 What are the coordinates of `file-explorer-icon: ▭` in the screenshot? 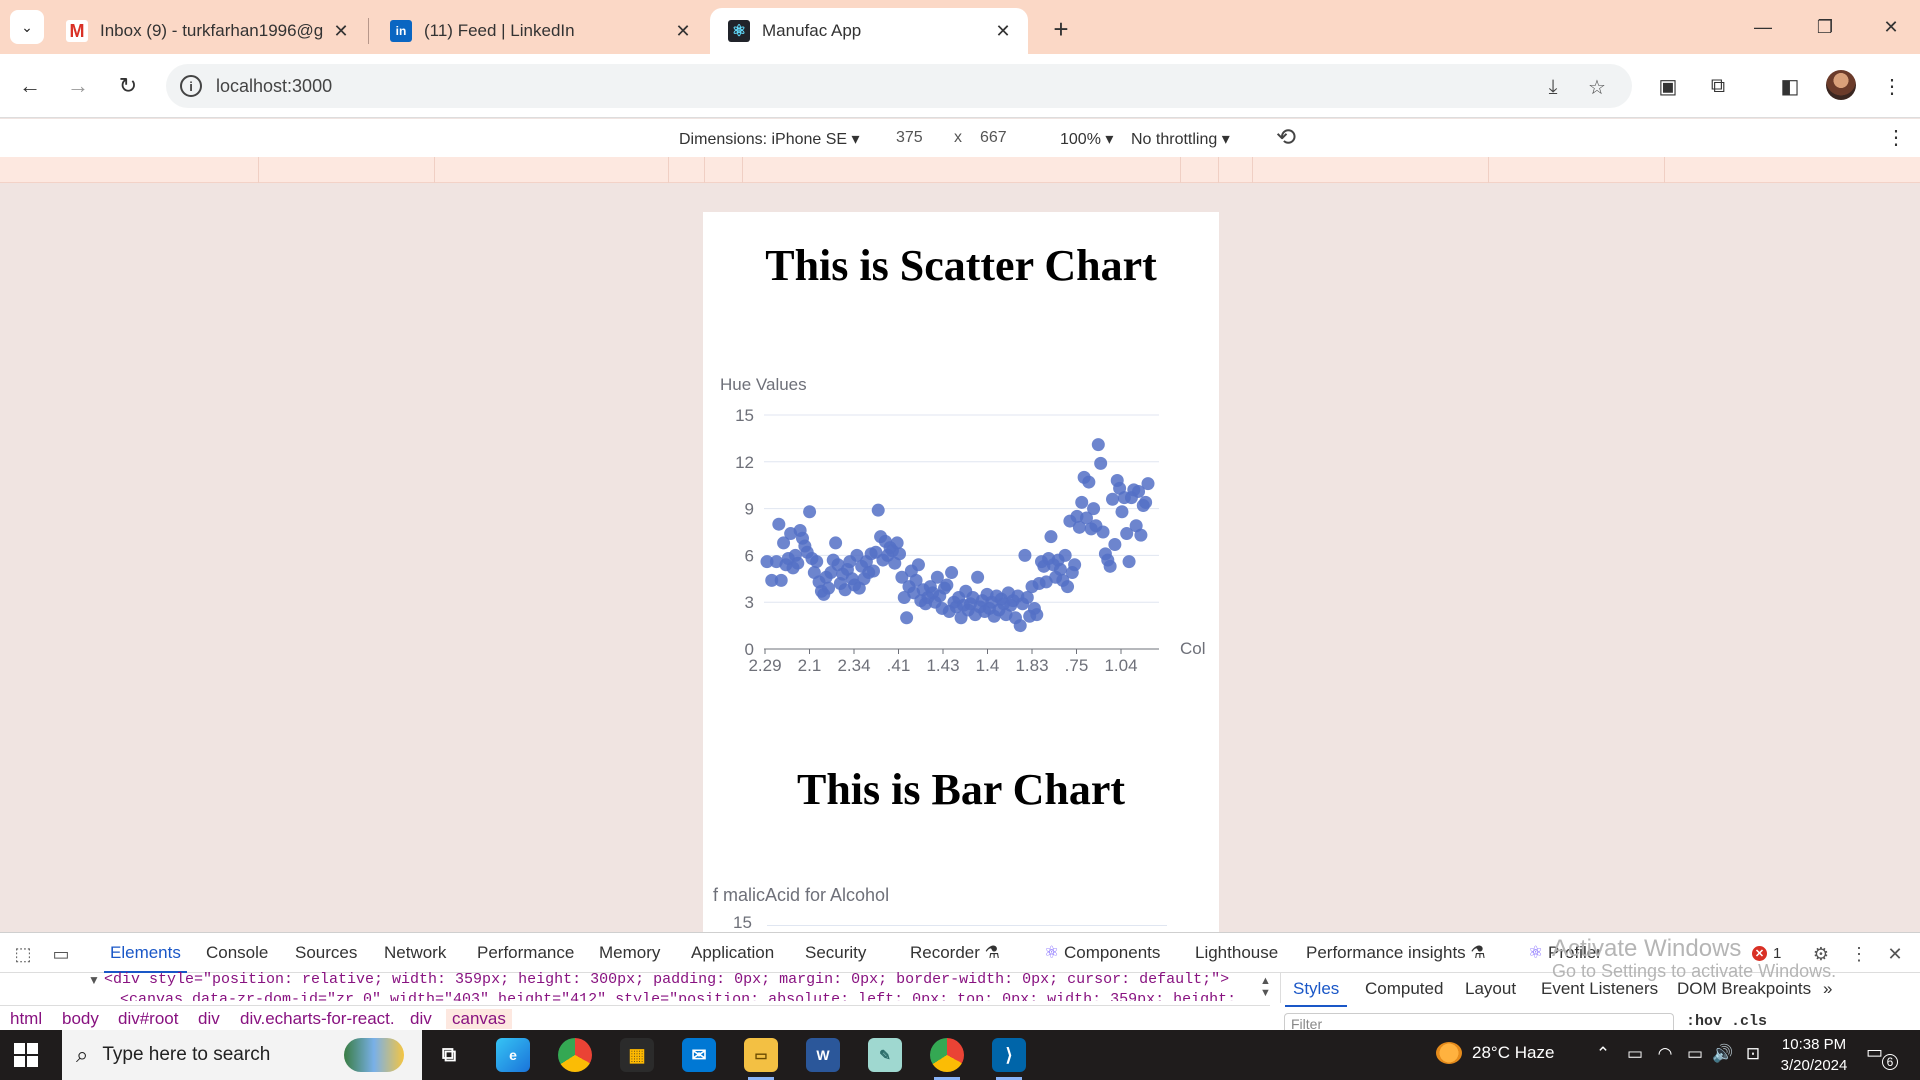 It's located at (761, 1059).